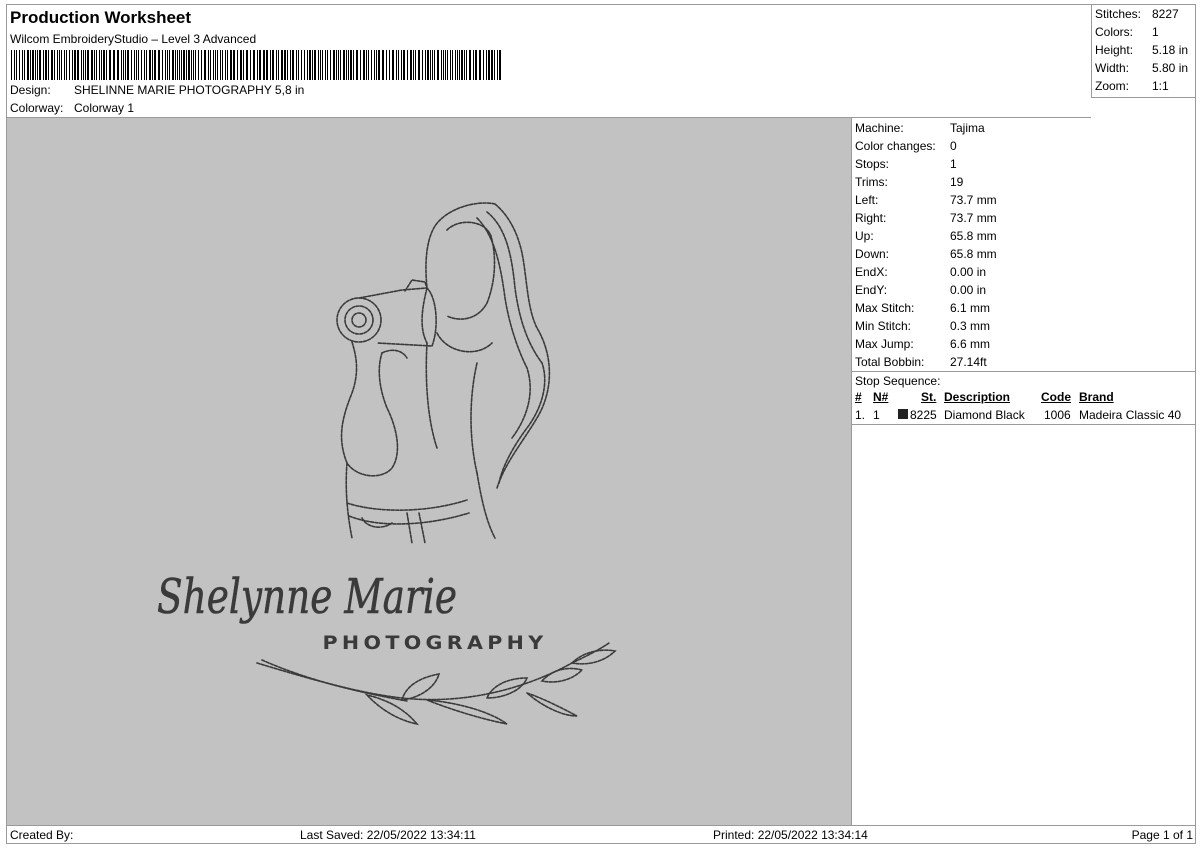 The height and width of the screenshot is (848, 1200). I want to click on printed-date: Printed: 22/05/2022 13:34:14, so click(790, 835).